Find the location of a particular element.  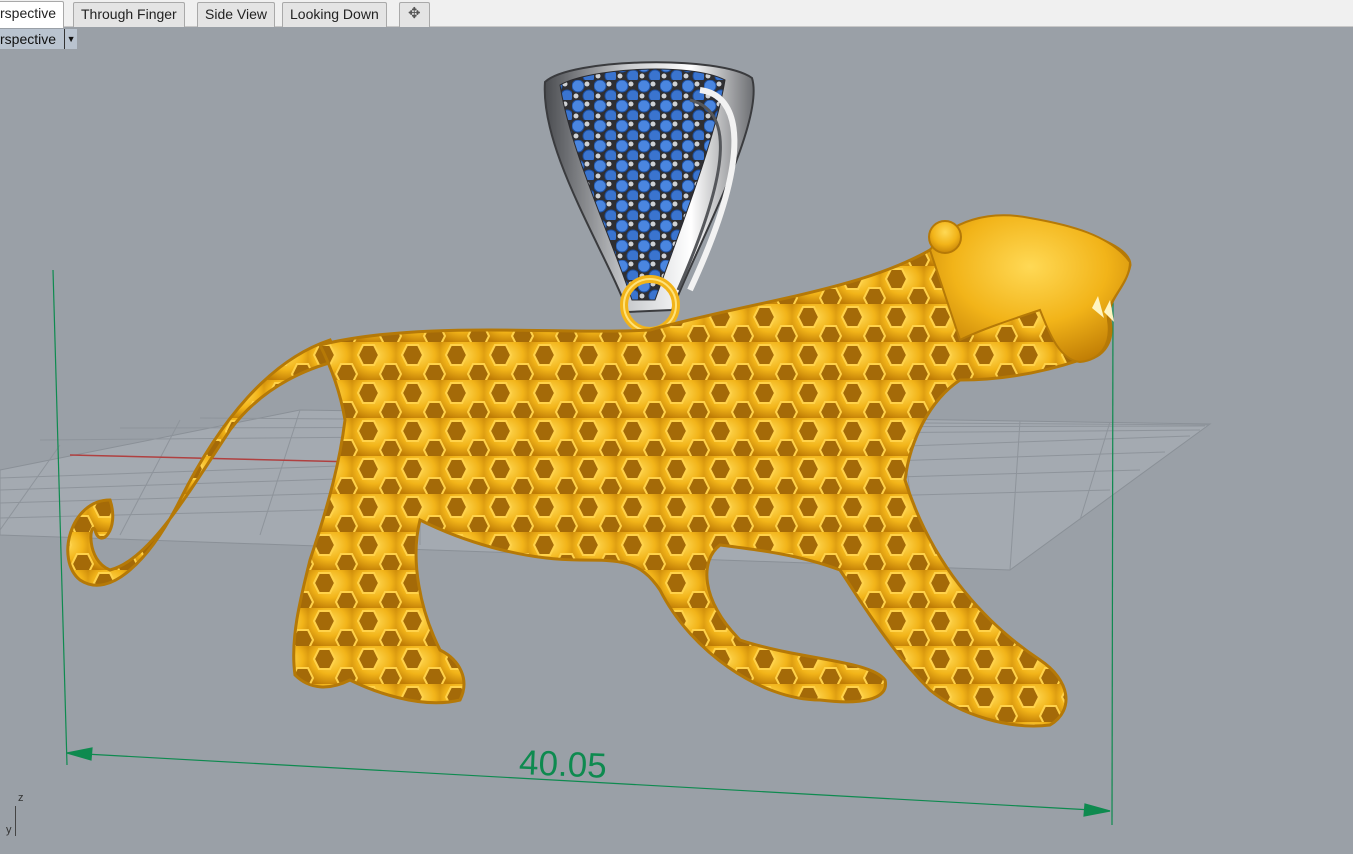

pendant-bail is located at coordinates (649, 198).